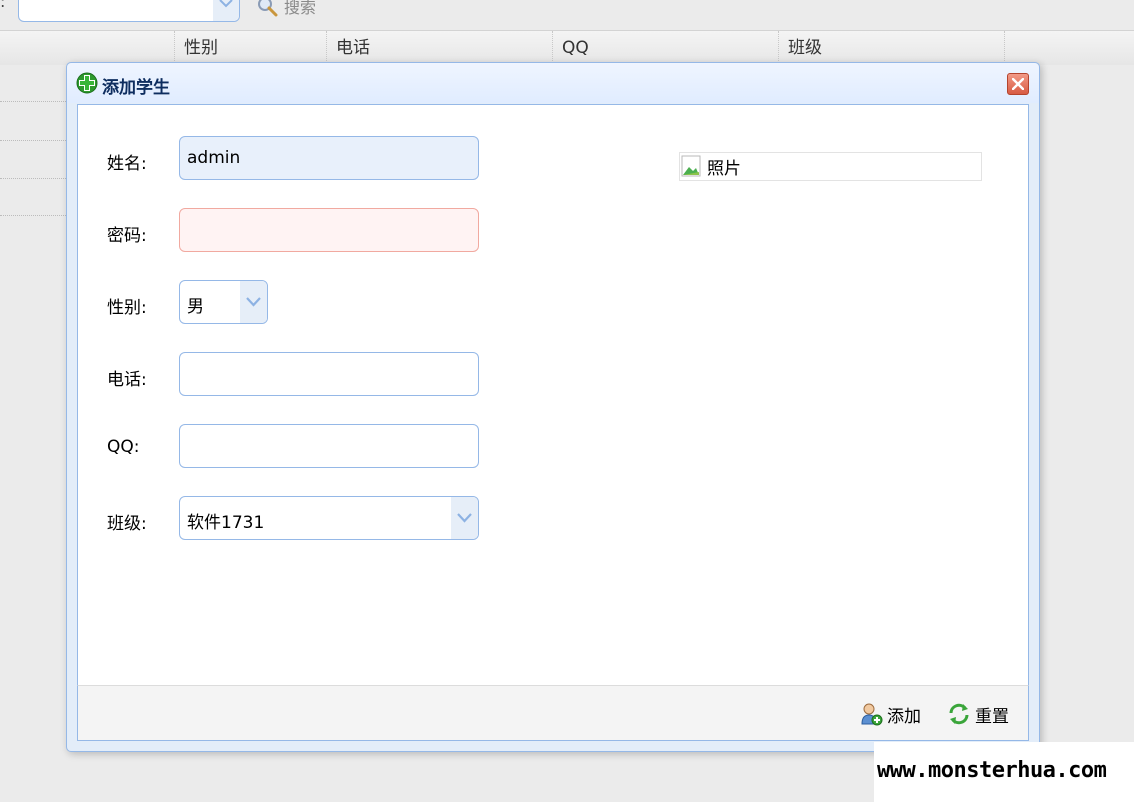 Image resolution: width=1134 pixels, height=802 pixels. I want to click on add-button-label: 添加, so click(904, 716).